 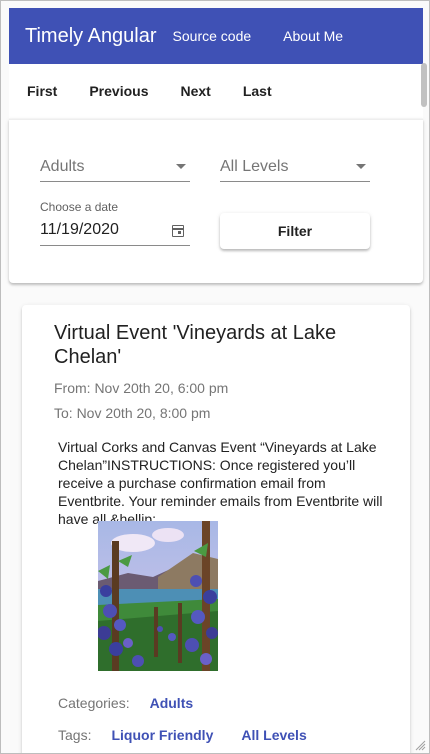 I want to click on resize-handle-icon, so click(x=420, y=744).